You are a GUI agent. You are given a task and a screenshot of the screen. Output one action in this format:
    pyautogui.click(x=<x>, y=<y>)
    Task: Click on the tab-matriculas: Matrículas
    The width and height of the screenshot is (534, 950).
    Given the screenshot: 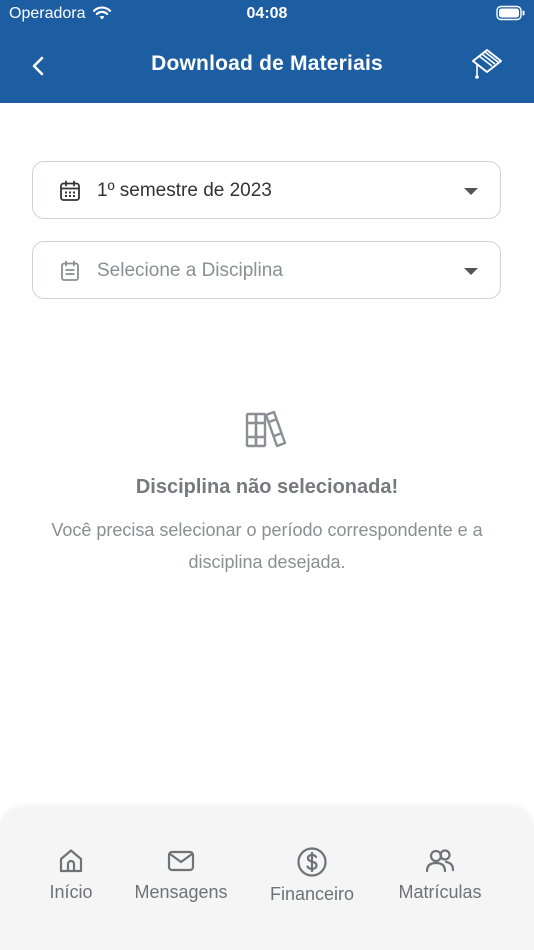 What is the action you would take?
    pyautogui.click(x=440, y=874)
    